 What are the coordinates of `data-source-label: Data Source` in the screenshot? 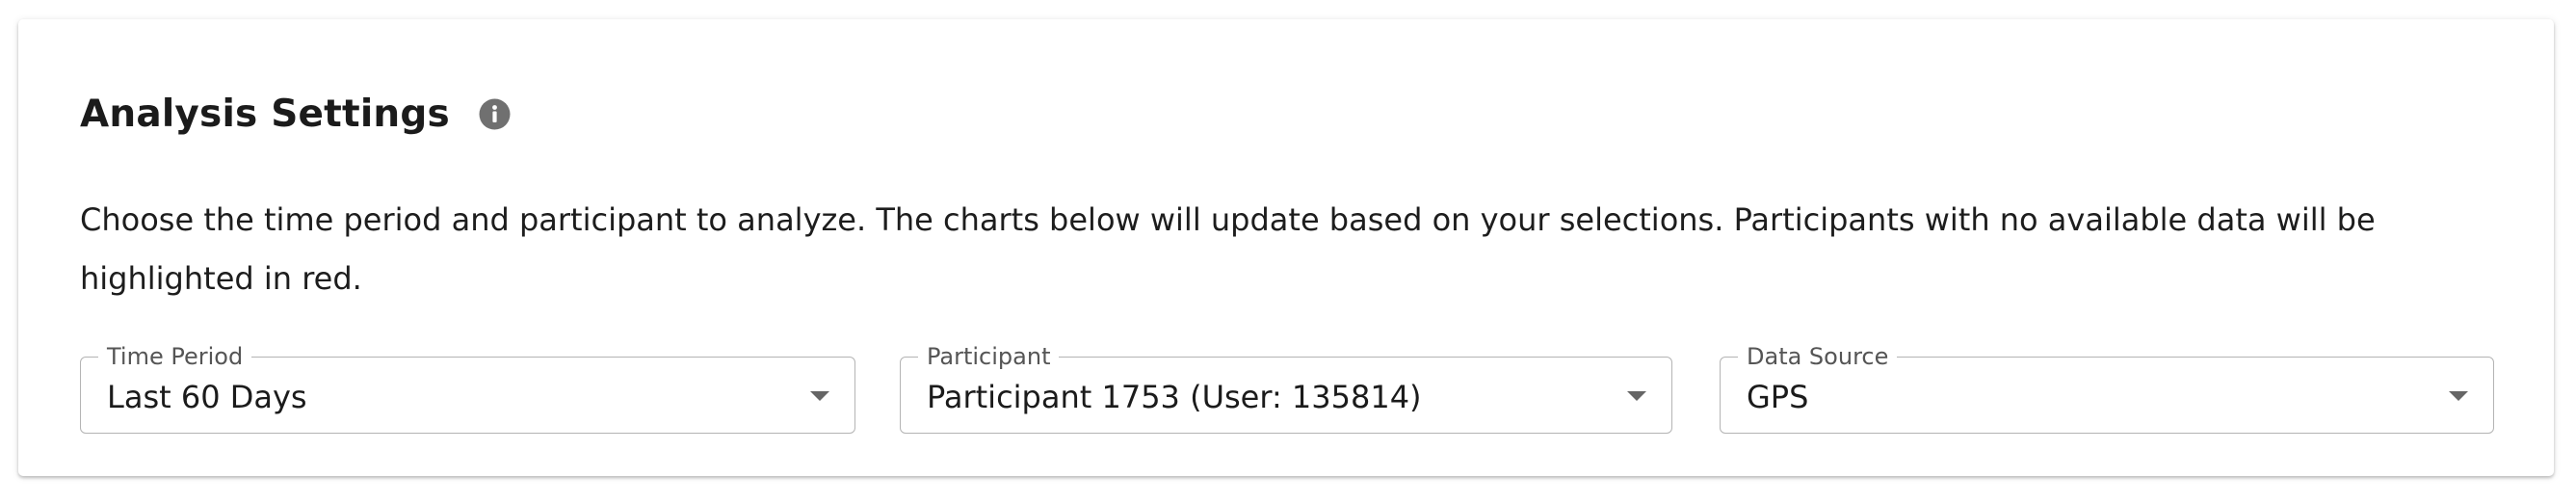 It's located at (1818, 356).